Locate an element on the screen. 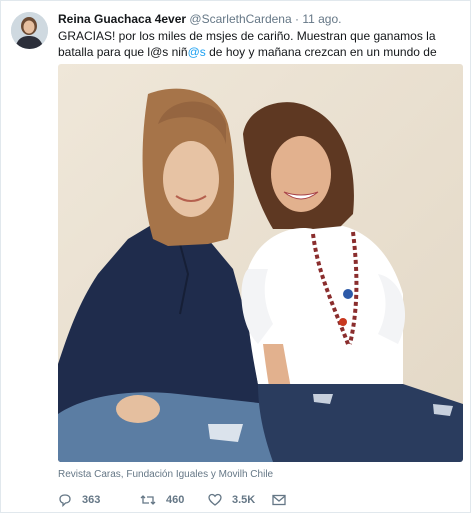 The height and width of the screenshot is (513, 471). avatar is located at coordinates (29, 30).